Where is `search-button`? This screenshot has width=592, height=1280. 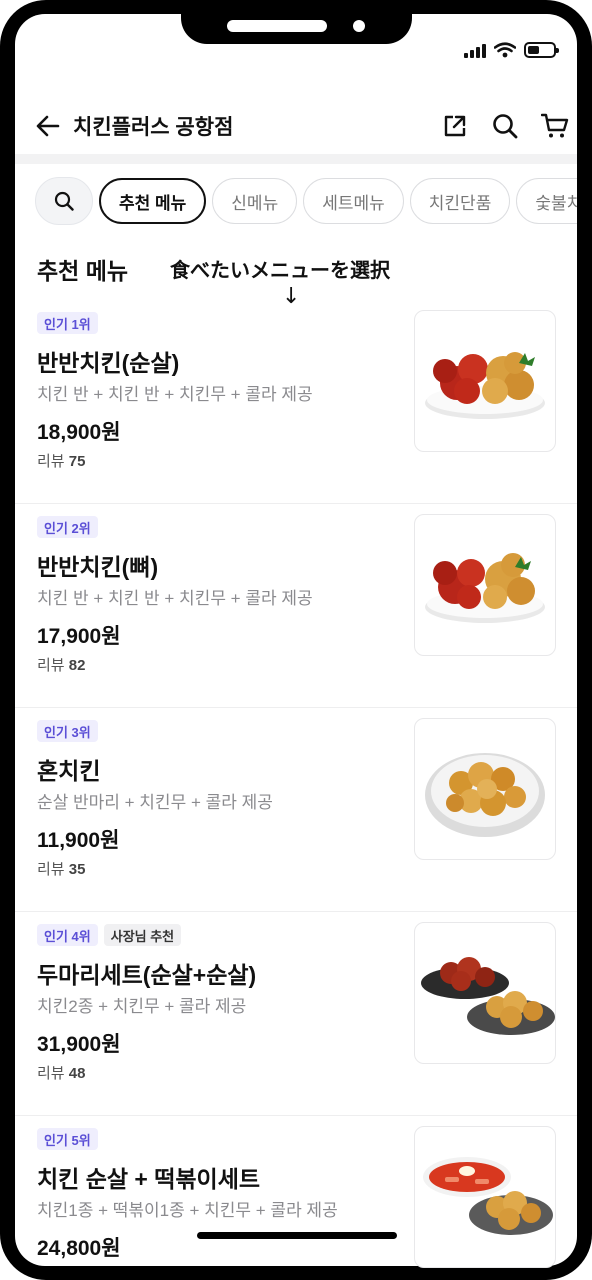
search-button is located at coordinates (505, 126).